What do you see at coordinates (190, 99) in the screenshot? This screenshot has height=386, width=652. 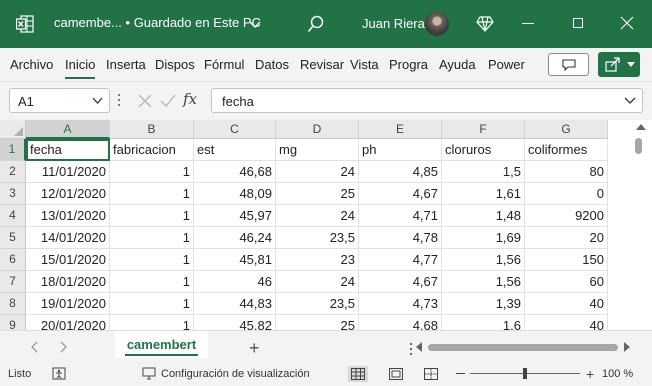 I see `insert-function-icon: fx` at bounding box center [190, 99].